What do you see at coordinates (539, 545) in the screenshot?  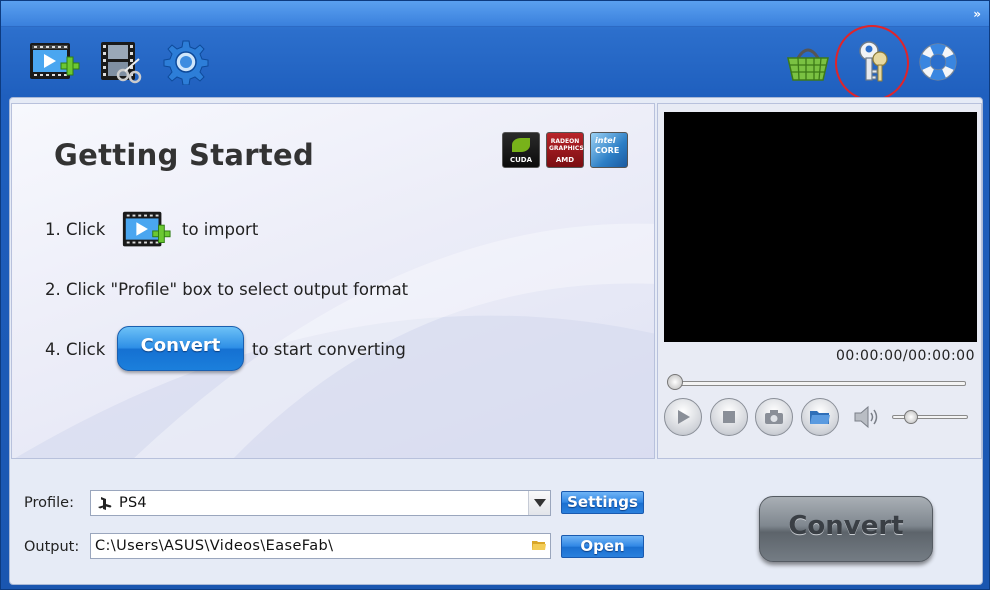 I see `browse-folder-icon` at bounding box center [539, 545].